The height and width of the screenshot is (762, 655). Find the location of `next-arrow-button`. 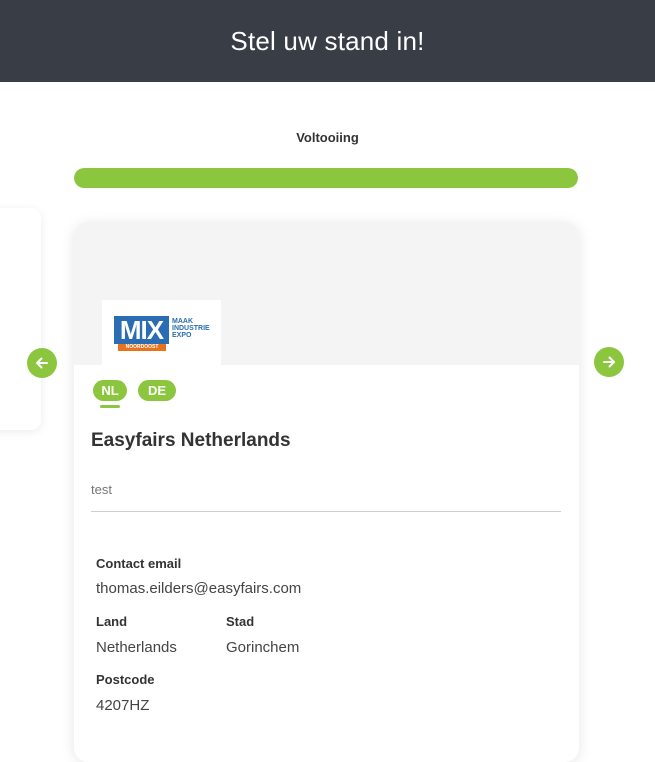

next-arrow-button is located at coordinates (609, 362).